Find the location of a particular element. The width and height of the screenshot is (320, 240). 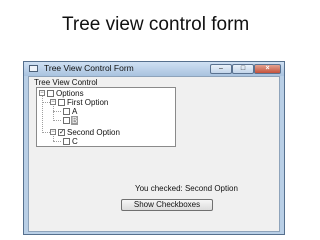

checkbox-b is located at coordinates (66, 120).